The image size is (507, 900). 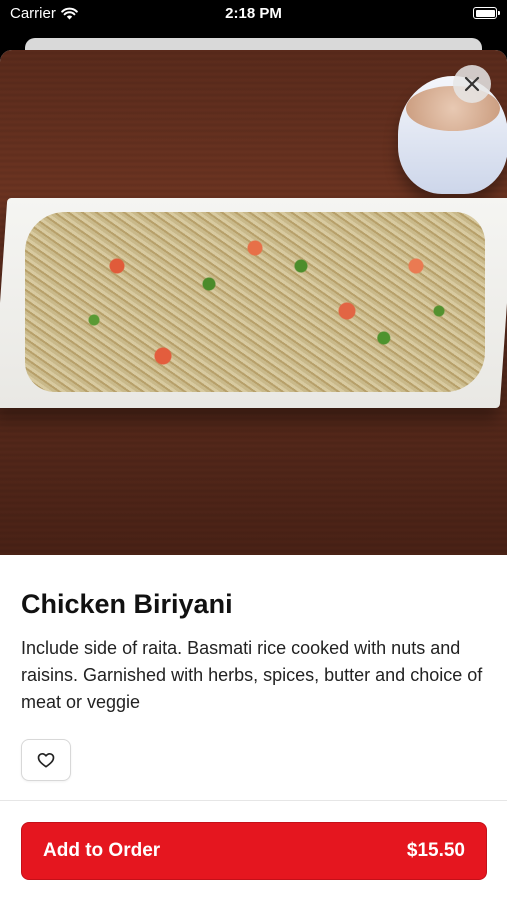 I want to click on item-title: Chicken Biriyani, so click(x=127, y=604).